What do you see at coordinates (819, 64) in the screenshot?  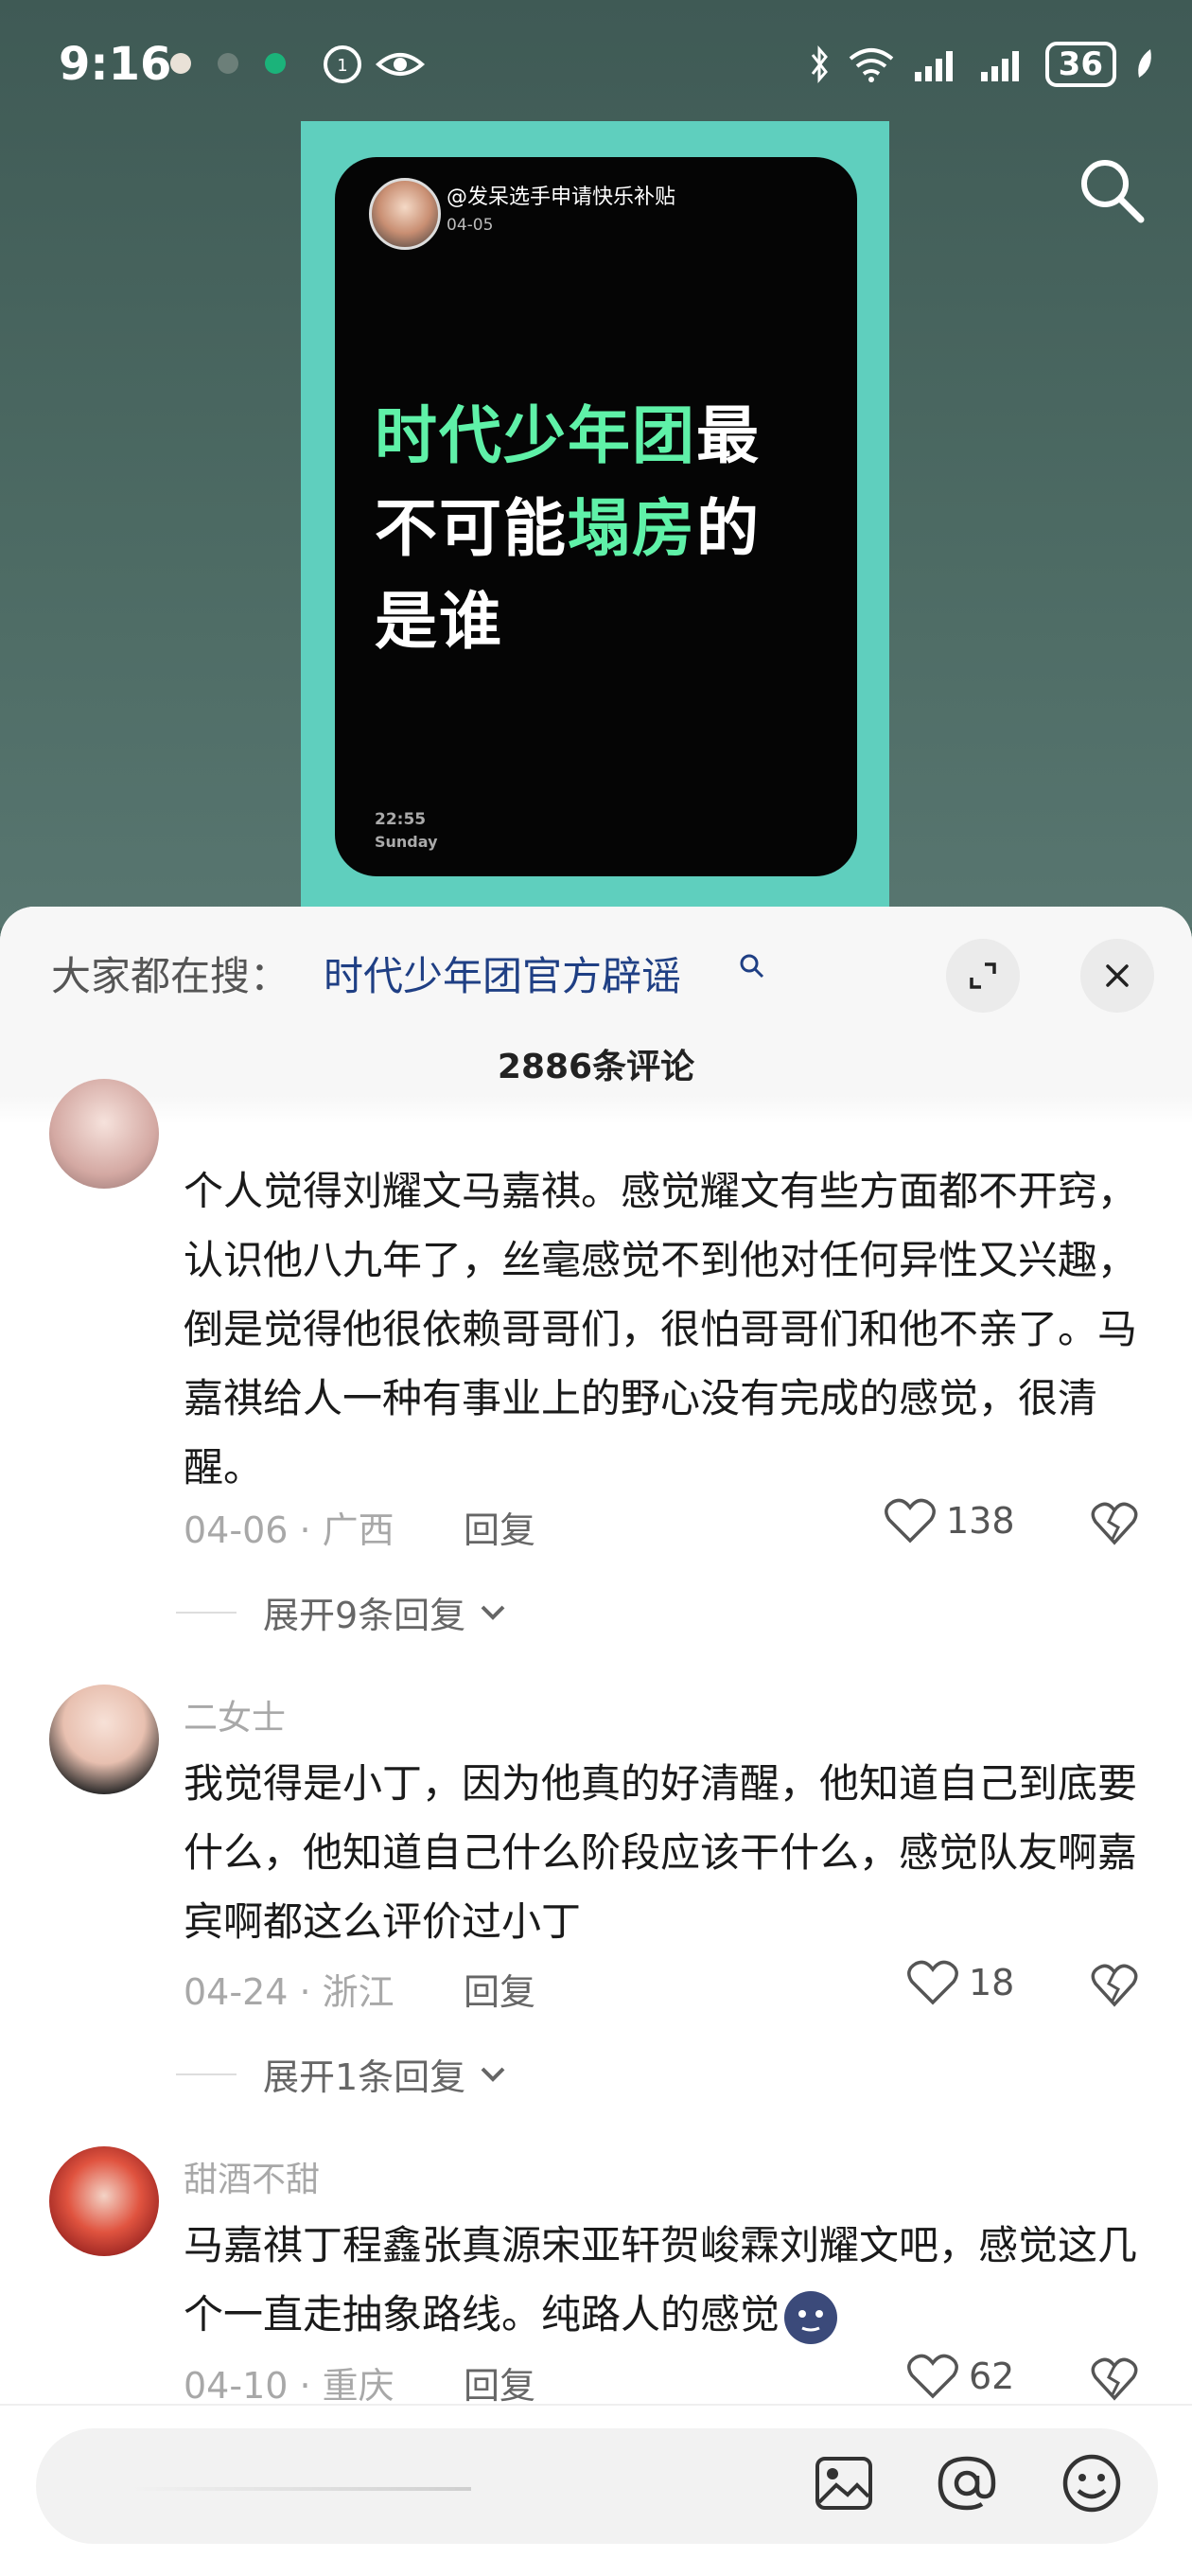 I see `bluetooth-icon` at bounding box center [819, 64].